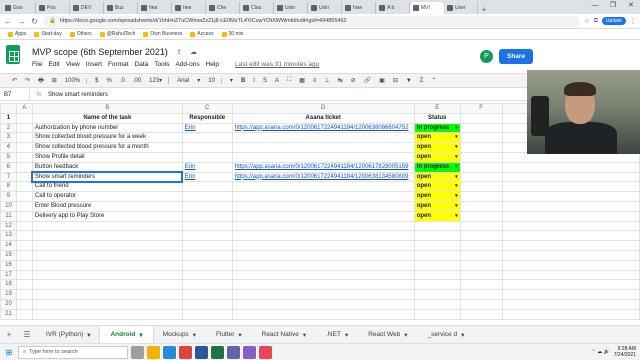 Image resolution: width=640 pixels, height=360 pixels. What do you see at coordinates (434, 80) in the screenshot?
I see `toolbar-item: ⌃` at bounding box center [434, 80].